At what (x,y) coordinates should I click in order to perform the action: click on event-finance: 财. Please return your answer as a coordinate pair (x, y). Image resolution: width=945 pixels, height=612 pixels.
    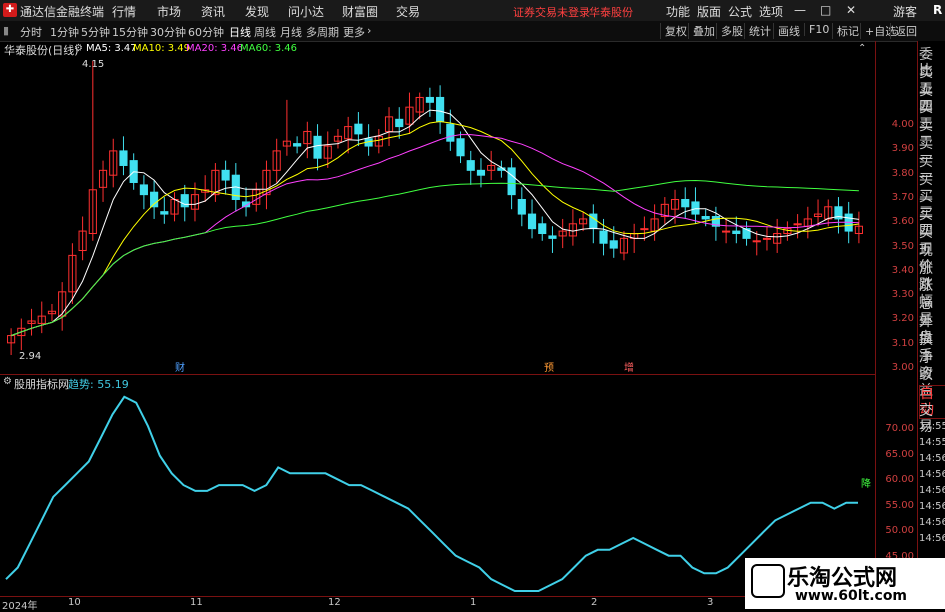
    Looking at the image, I should click on (180, 366).